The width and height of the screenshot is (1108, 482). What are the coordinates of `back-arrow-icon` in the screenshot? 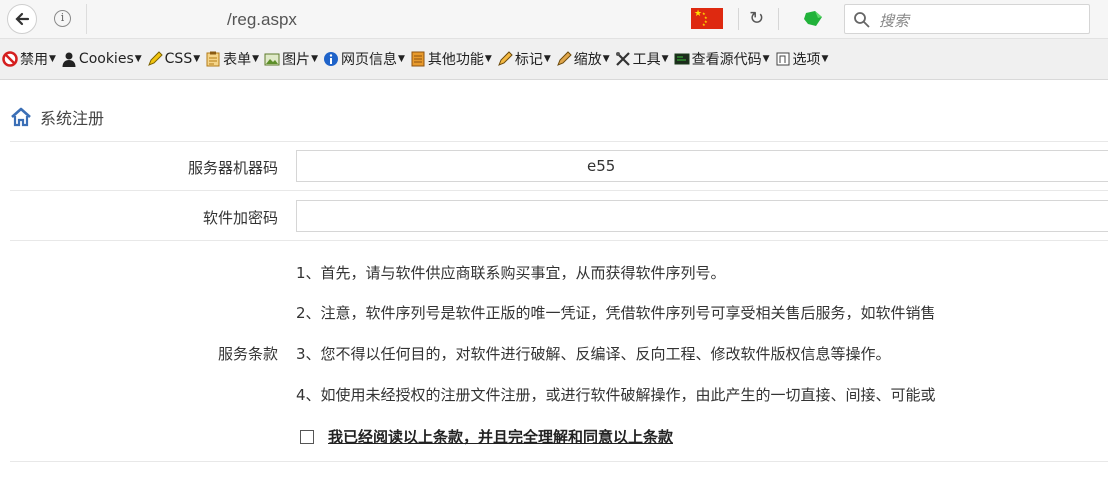 It's located at (22, 19).